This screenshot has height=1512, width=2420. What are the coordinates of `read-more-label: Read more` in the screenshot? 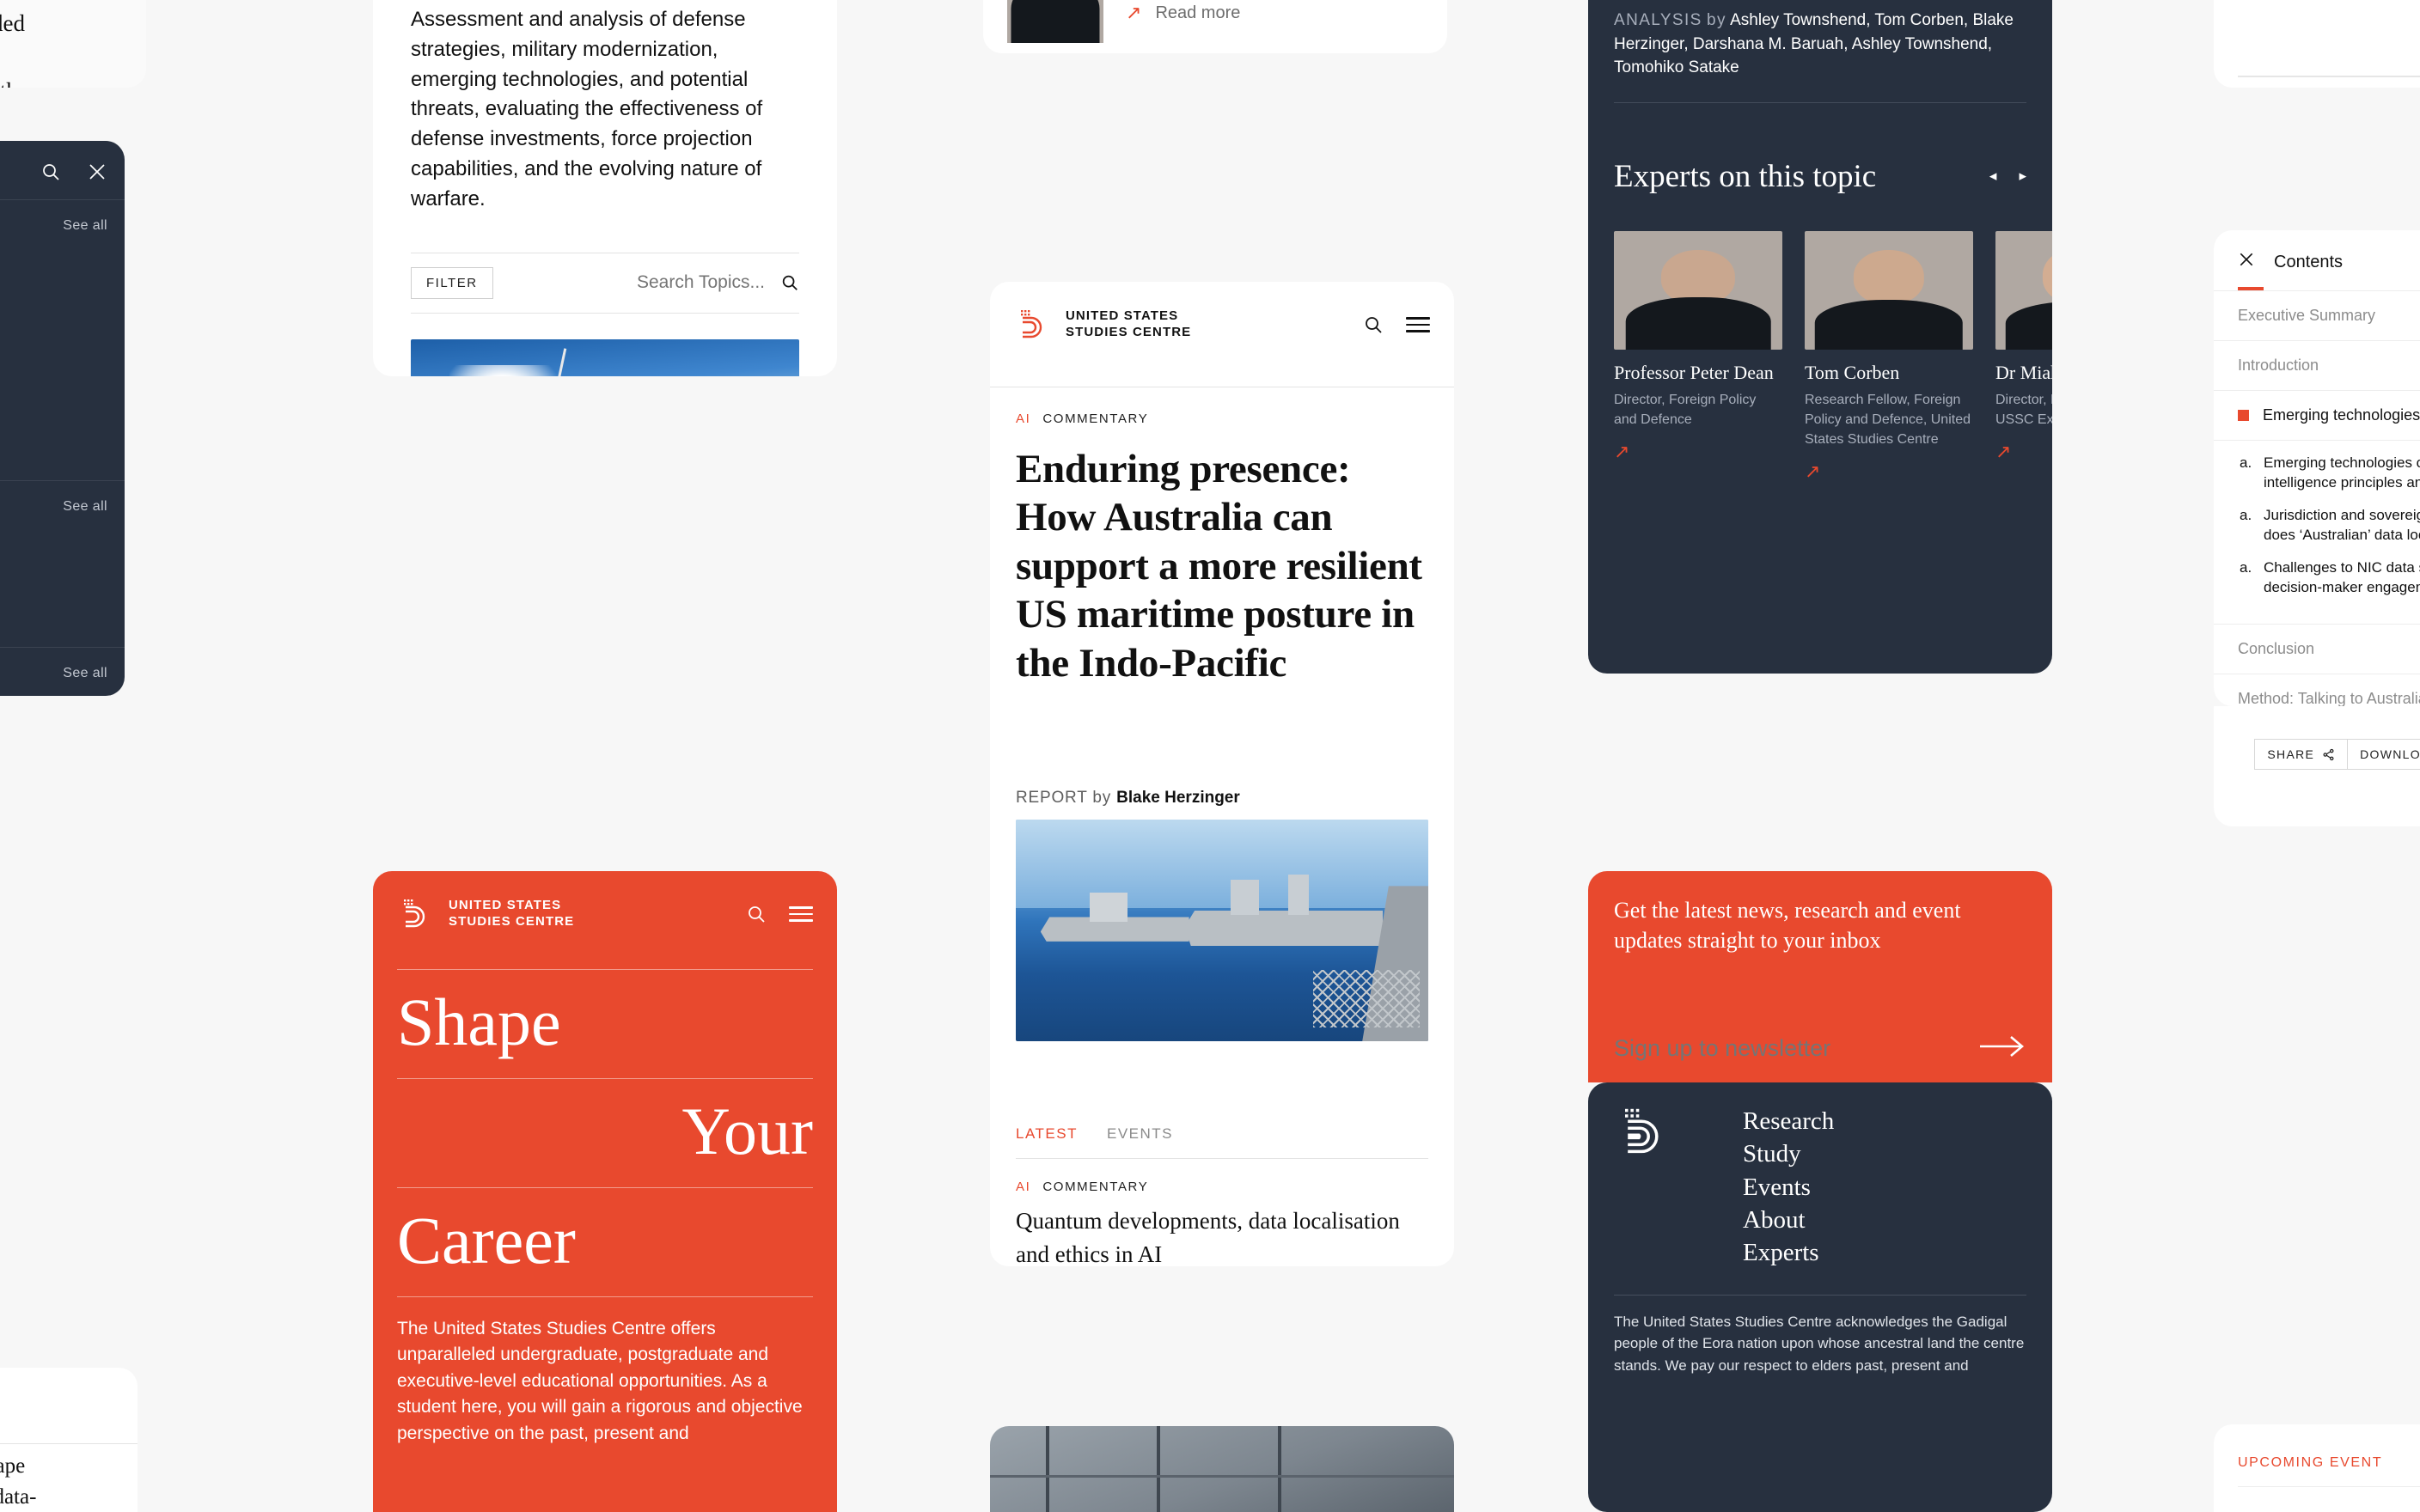 It's located at (1198, 12).